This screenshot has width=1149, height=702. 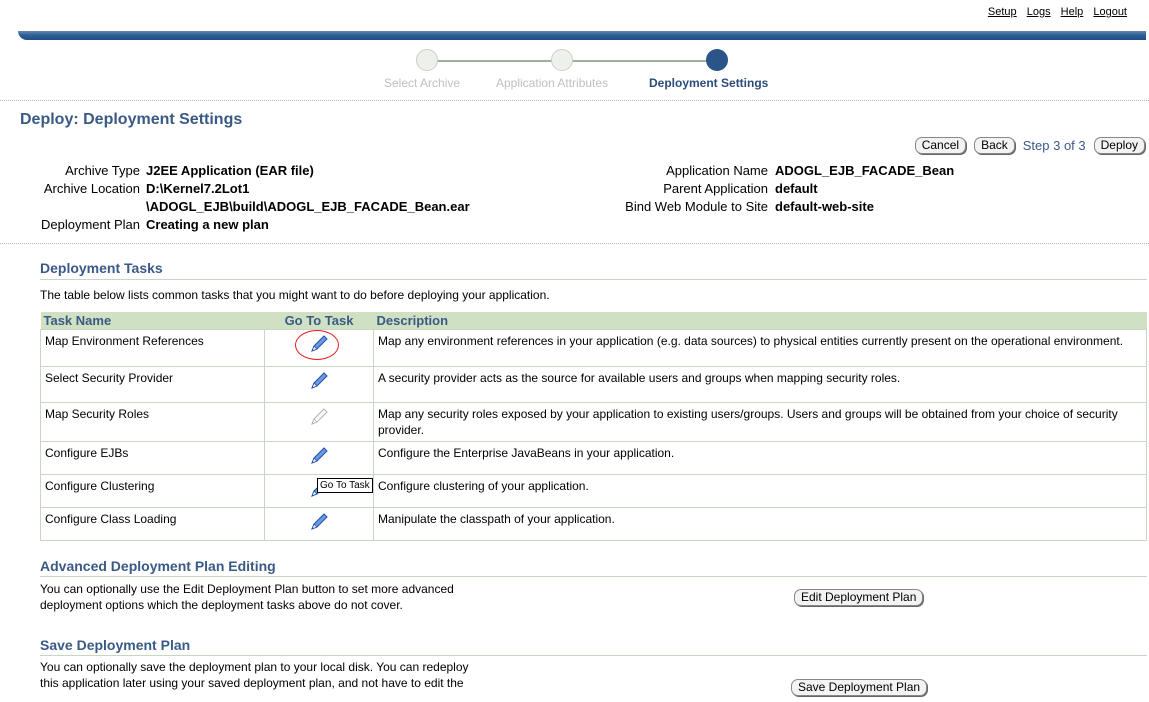 I want to click on train-step-deployment-settings: Deployment Settings, so click(x=709, y=83).